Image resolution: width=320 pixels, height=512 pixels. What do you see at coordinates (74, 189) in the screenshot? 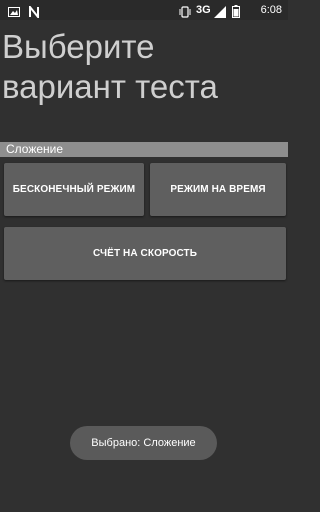
I see `endless-mode-button: БЕСКОНЕЧНЫЙ РЕЖИМ` at bounding box center [74, 189].